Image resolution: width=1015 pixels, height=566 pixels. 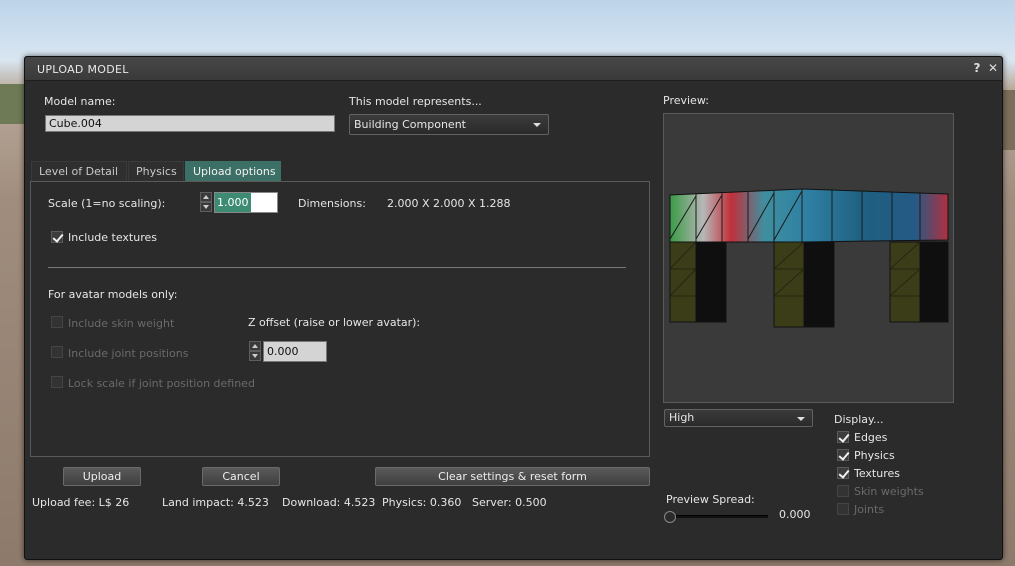 What do you see at coordinates (206, 207) in the screenshot?
I see `scale-decrement-button` at bounding box center [206, 207].